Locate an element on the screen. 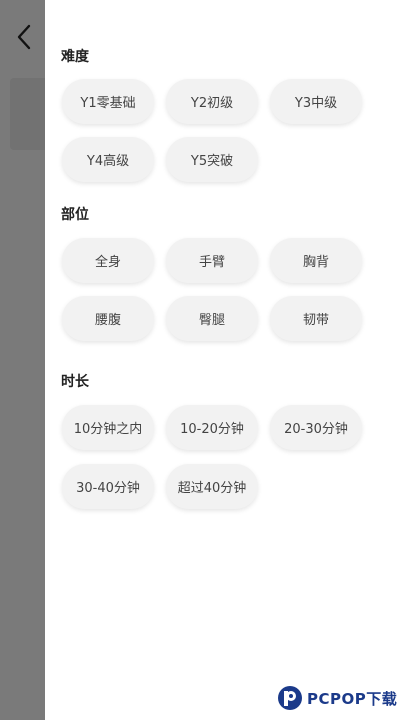 Image resolution: width=400 pixels, height=720 pixels. chip-difficulty-y4: Y4高级 is located at coordinates (108, 159).